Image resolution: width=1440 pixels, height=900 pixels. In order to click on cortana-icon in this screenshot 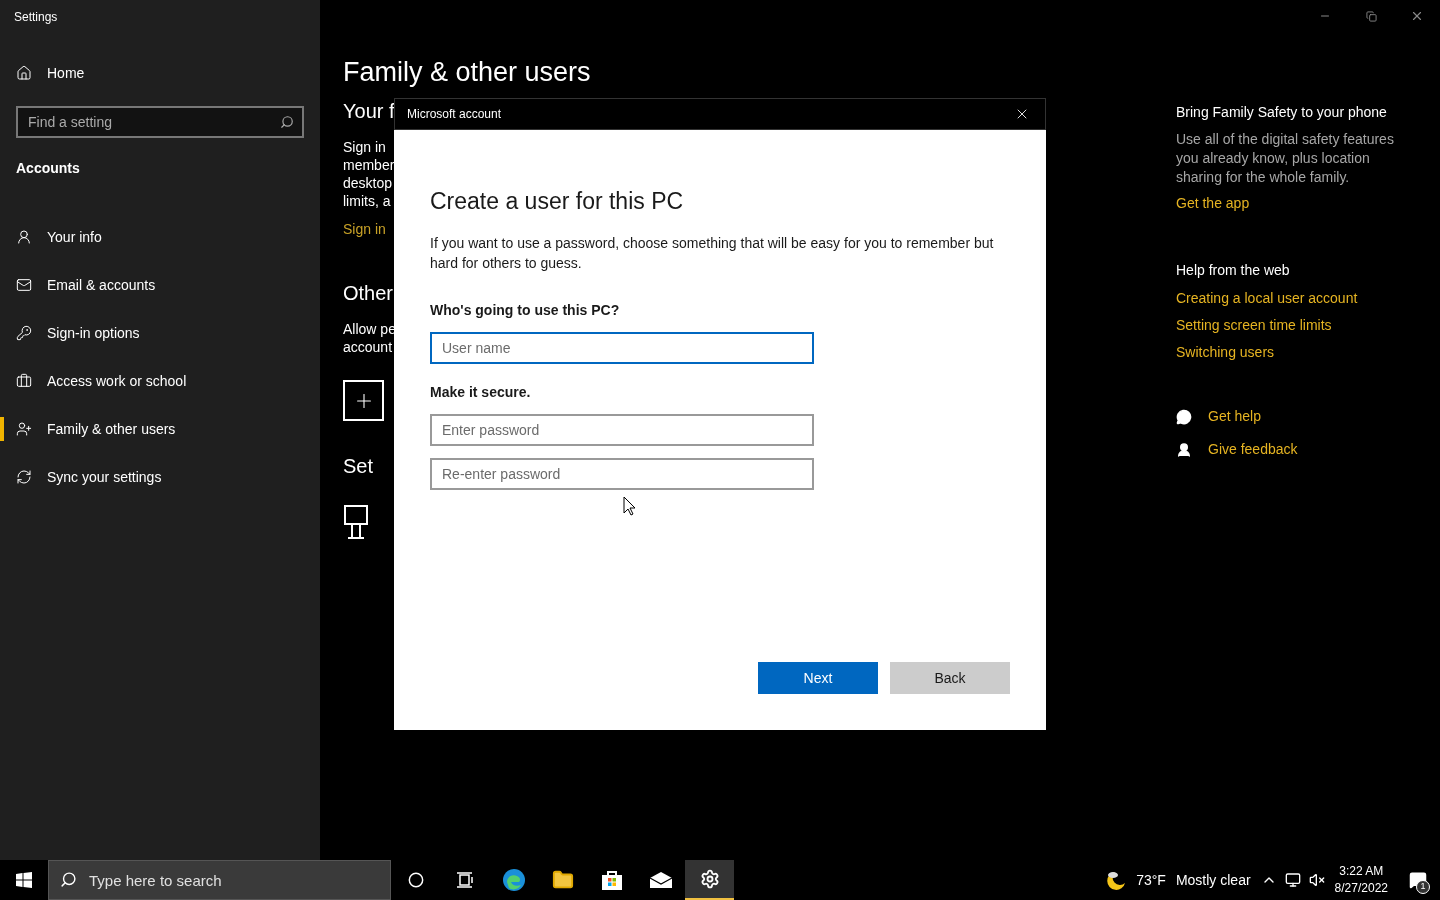, I will do `click(415, 880)`.